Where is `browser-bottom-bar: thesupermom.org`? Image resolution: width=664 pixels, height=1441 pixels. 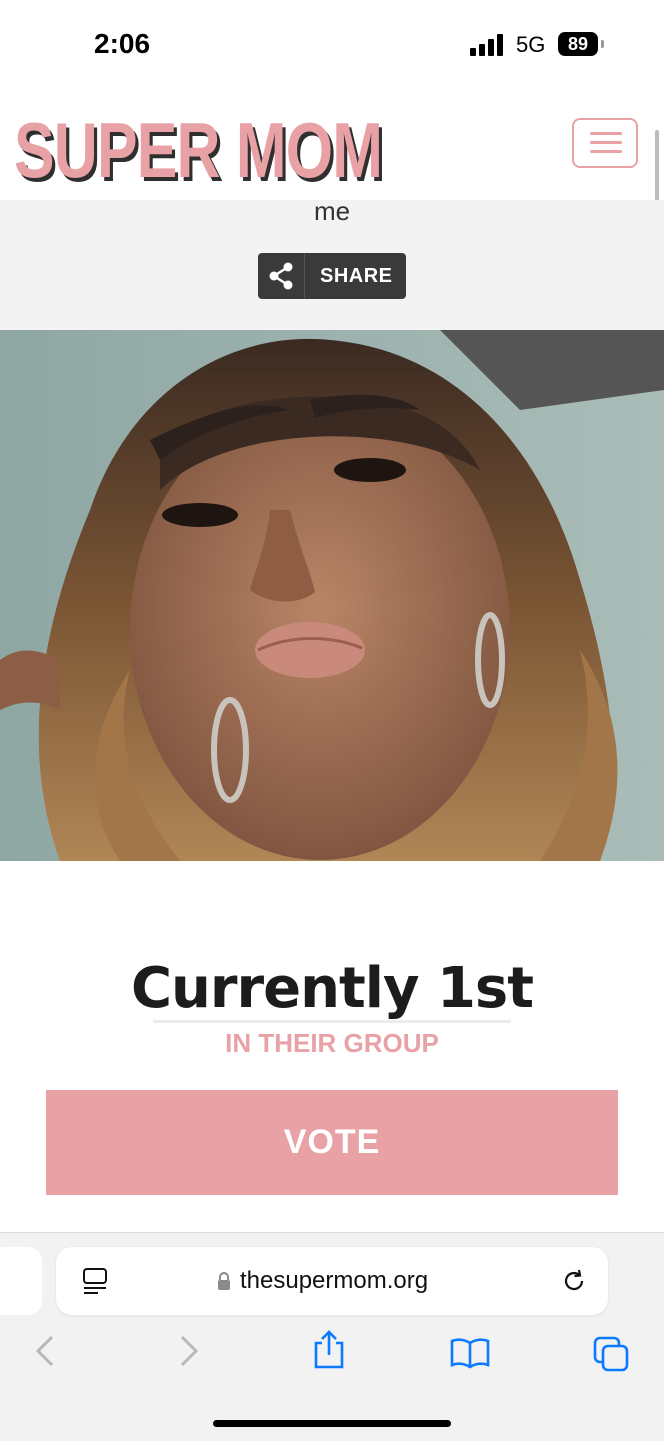
browser-bottom-bar: thesupermom.org is located at coordinates (332, 1336).